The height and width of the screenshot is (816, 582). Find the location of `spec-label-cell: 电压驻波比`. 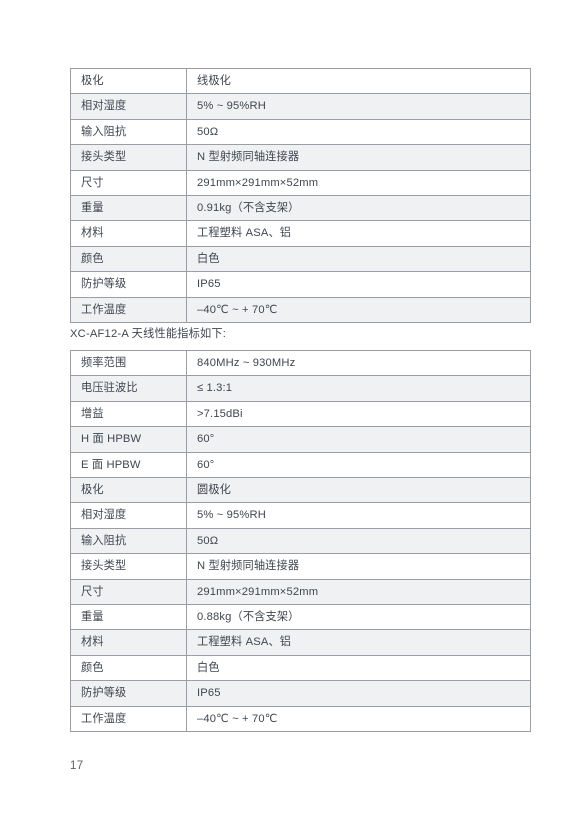

spec-label-cell: 电压驻波比 is located at coordinates (128, 388).